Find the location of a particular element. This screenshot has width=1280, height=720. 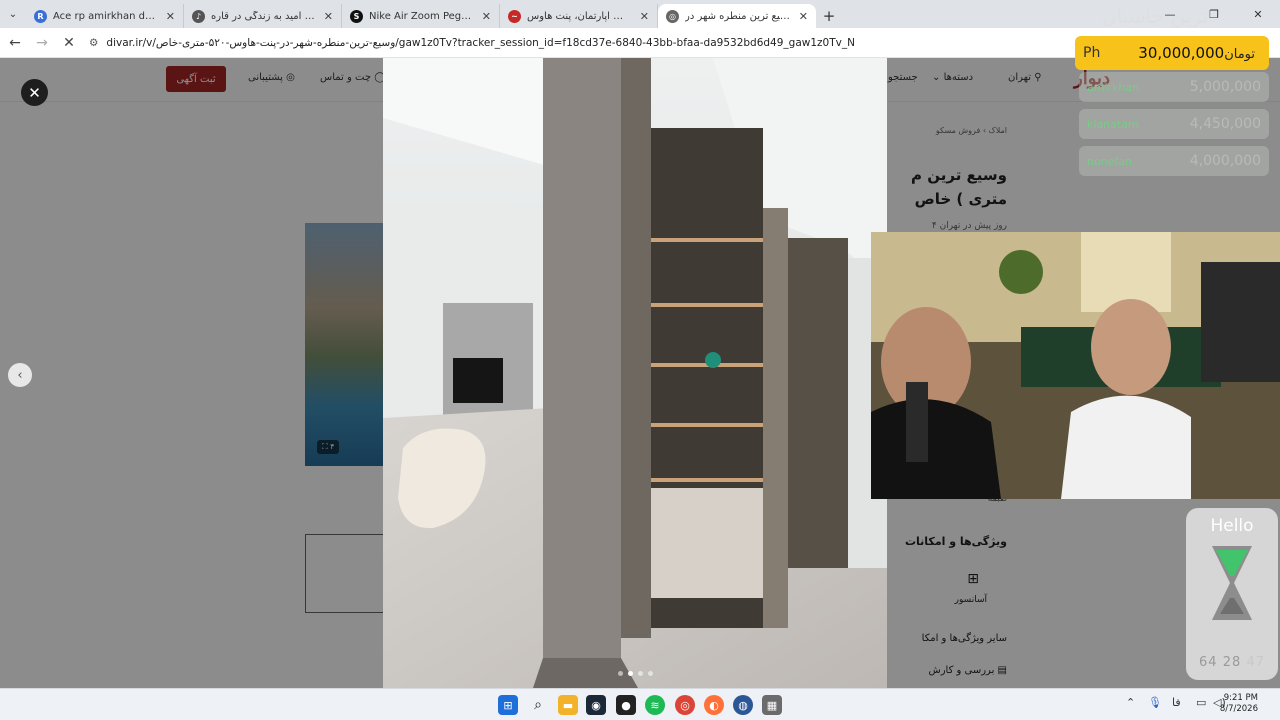

webcam-image is located at coordinates (1075, 365).